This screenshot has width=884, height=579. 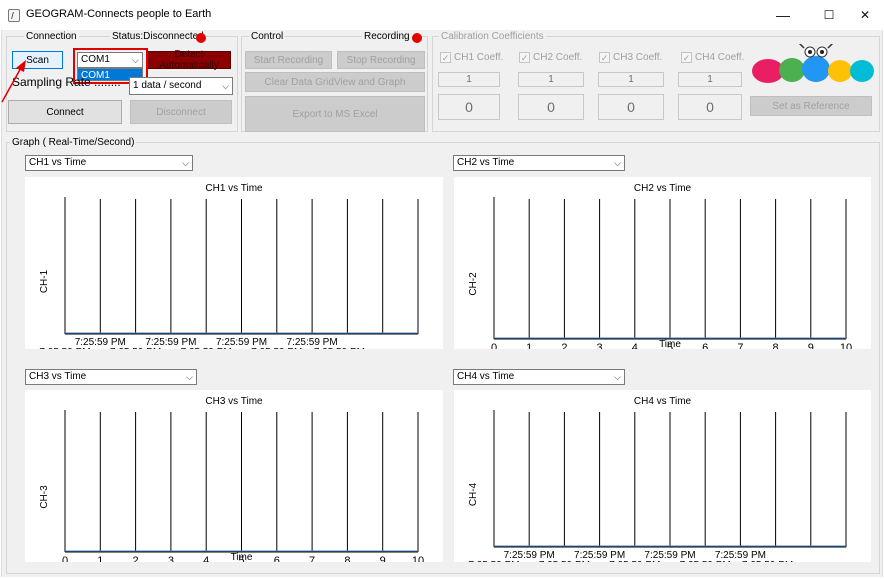 I want to click on geogrits-logo, so click(x=813, y=64).